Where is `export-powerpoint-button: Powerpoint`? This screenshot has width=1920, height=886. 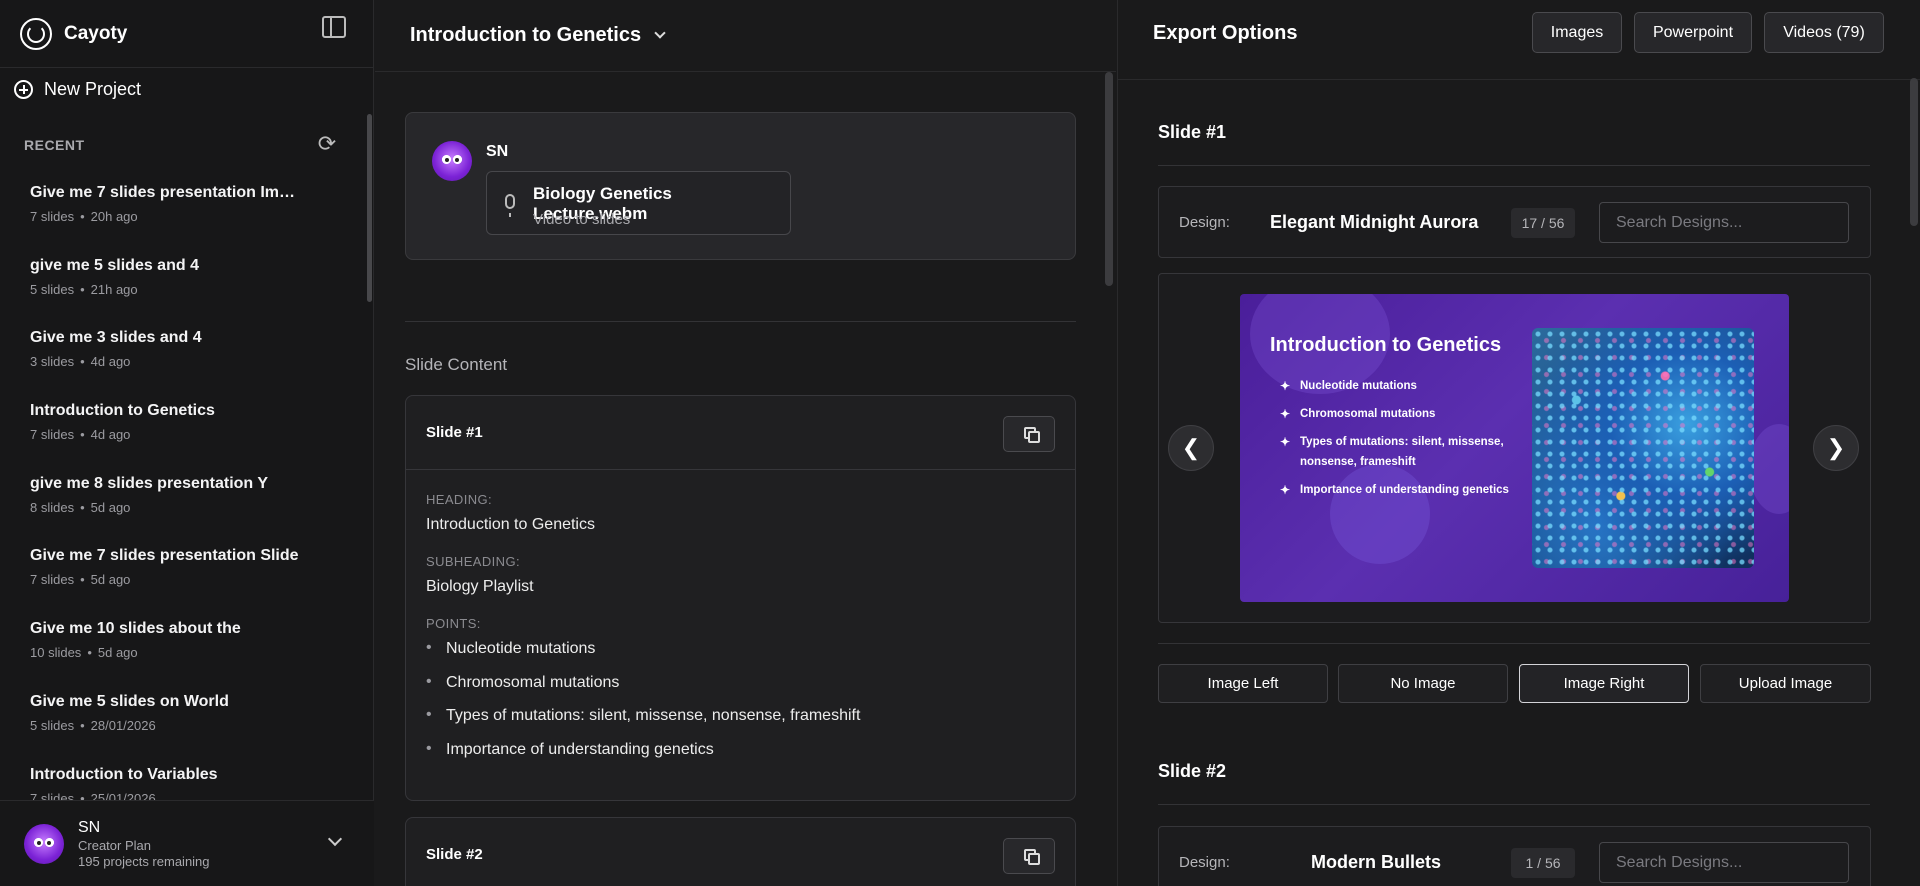 export-powerpoint-button: Powerpoint is located at coordinates (1693, 32).